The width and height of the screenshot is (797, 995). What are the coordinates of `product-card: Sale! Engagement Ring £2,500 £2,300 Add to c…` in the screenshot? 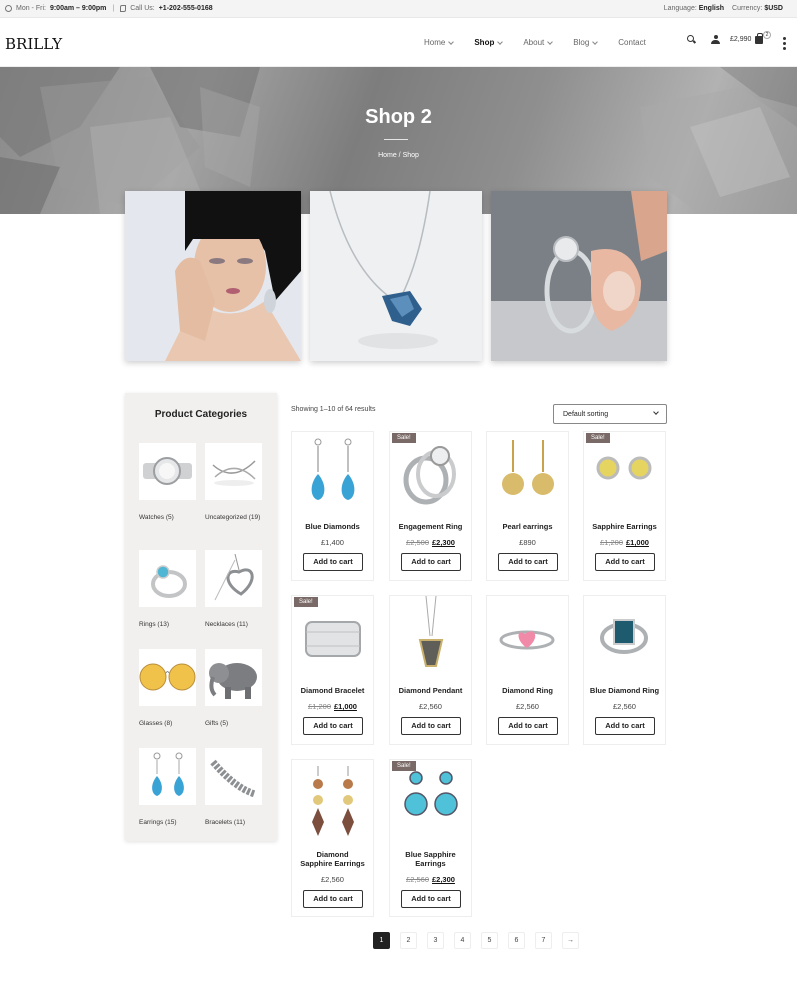 It's located at (430, 506).